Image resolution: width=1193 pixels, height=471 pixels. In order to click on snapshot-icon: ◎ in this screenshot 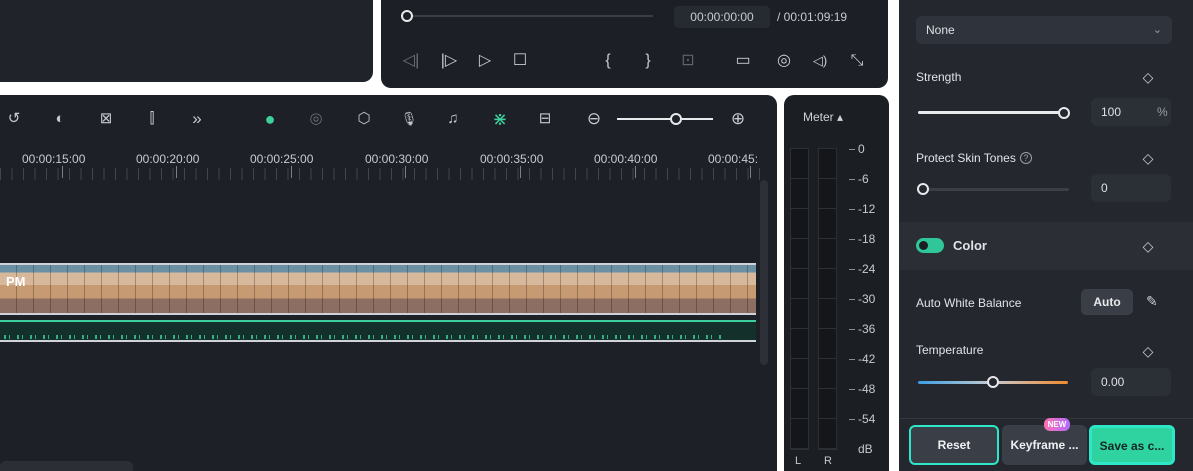, I will do `click(784, 61)`.